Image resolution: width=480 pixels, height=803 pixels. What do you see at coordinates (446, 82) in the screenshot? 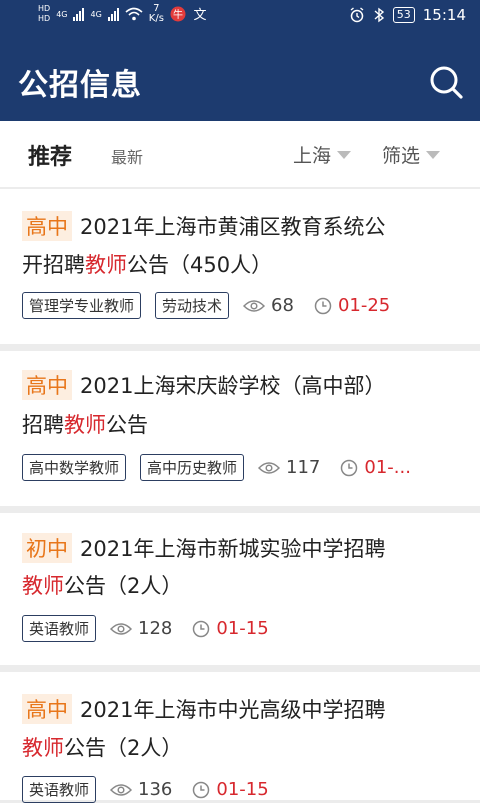
I see `search-icon` at bounding box center [446, 82].